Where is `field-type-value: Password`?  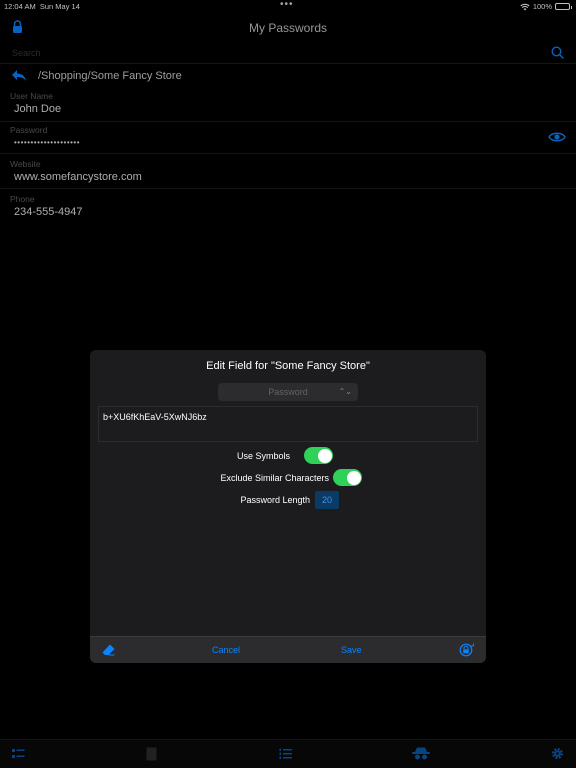
field-type-value: Password is located at coordinates (288, 392).